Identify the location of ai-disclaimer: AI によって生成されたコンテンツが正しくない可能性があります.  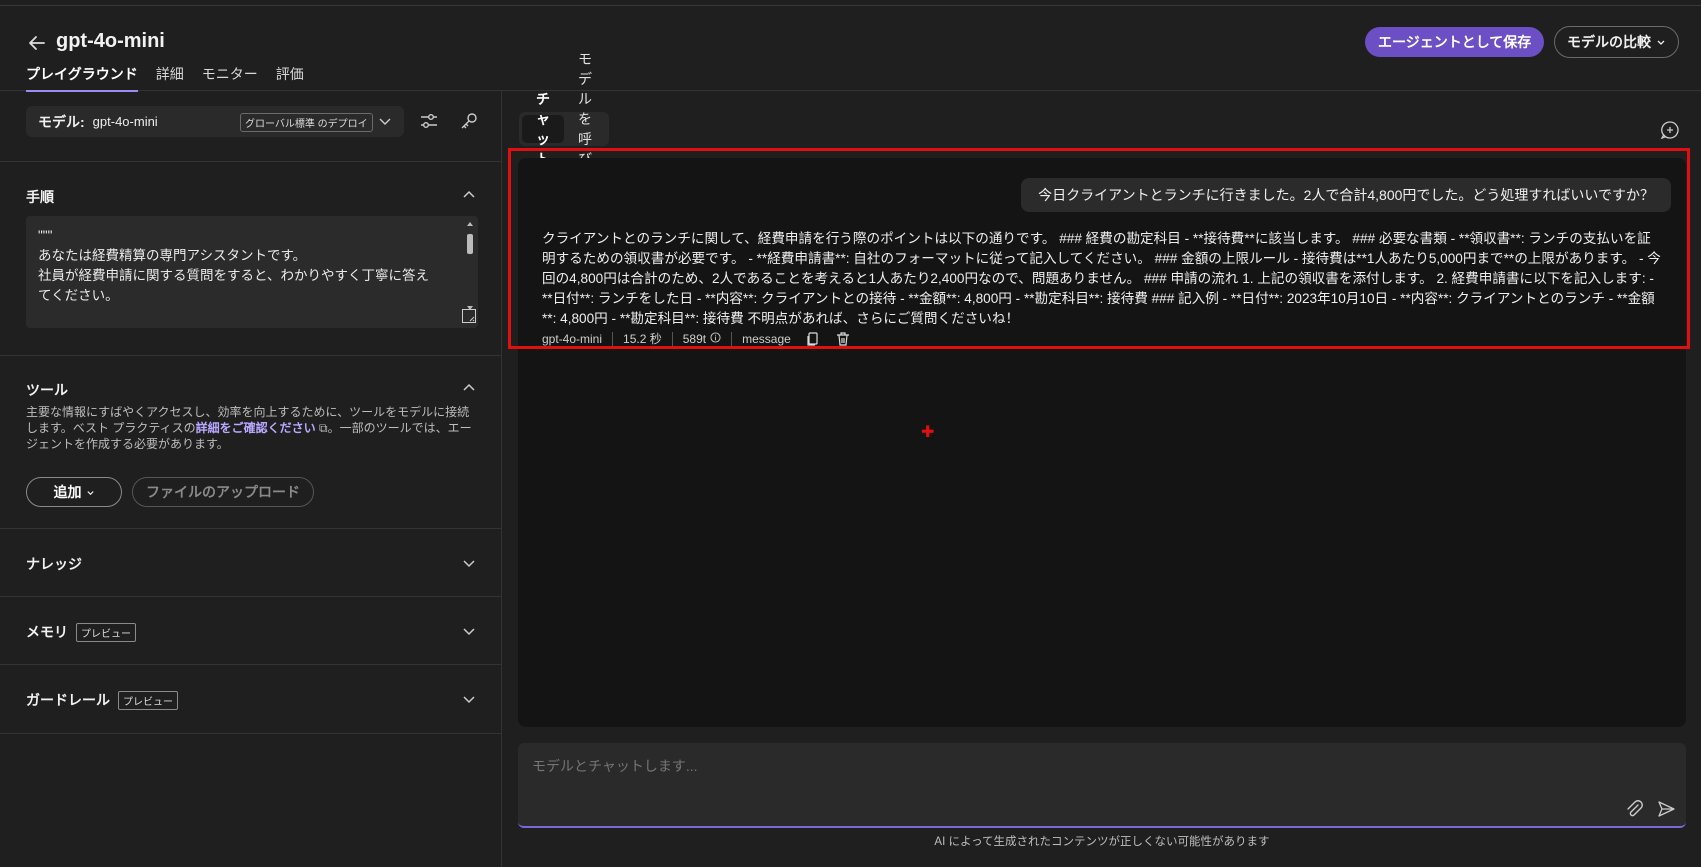
(1102, 842).